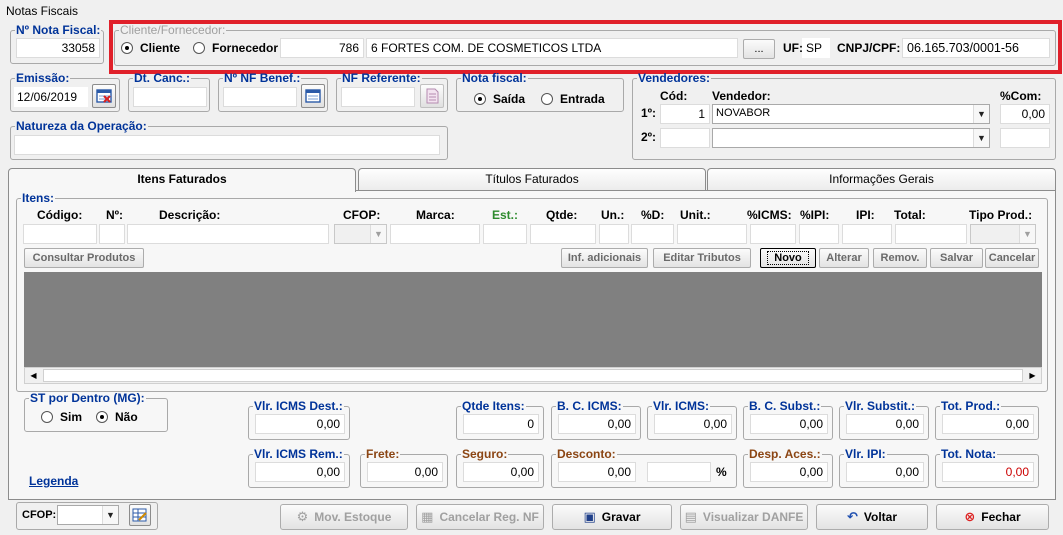 The image size is (1063, 535). What do you see at coordinates (788, 258) in the screenshot?
I see `novo-button: Novo` at bounding box center [788, 258].